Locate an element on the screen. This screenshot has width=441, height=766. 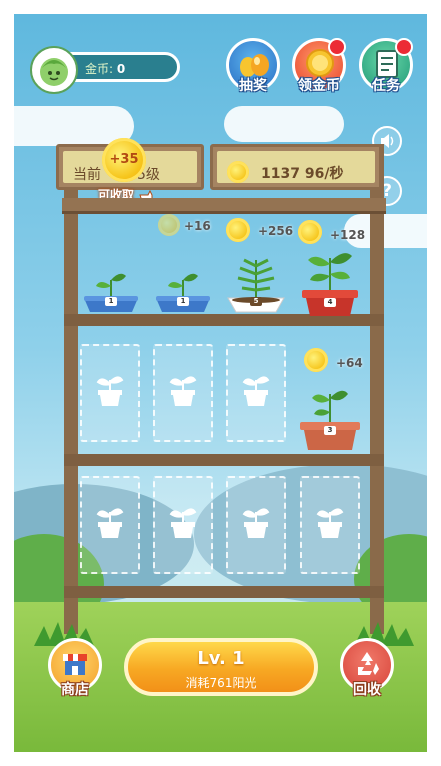
recycle-icon is located at coordinates (368, 663).